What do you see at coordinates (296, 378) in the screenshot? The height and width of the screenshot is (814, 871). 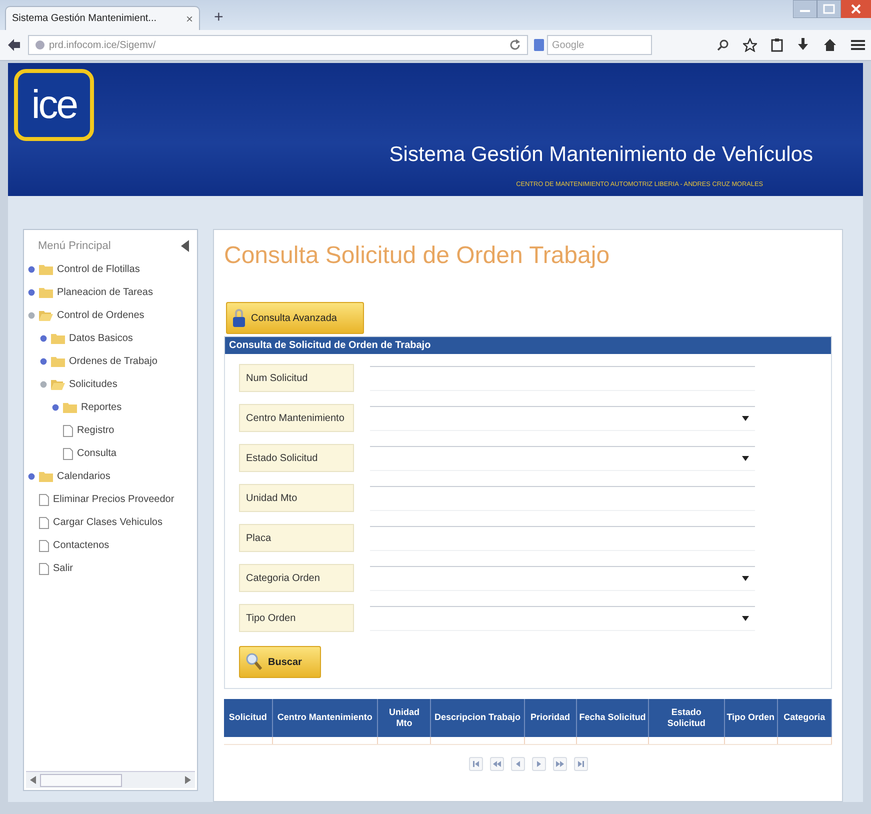 I see `field-label: Num Solicitud` at bounding box center [296, 378].